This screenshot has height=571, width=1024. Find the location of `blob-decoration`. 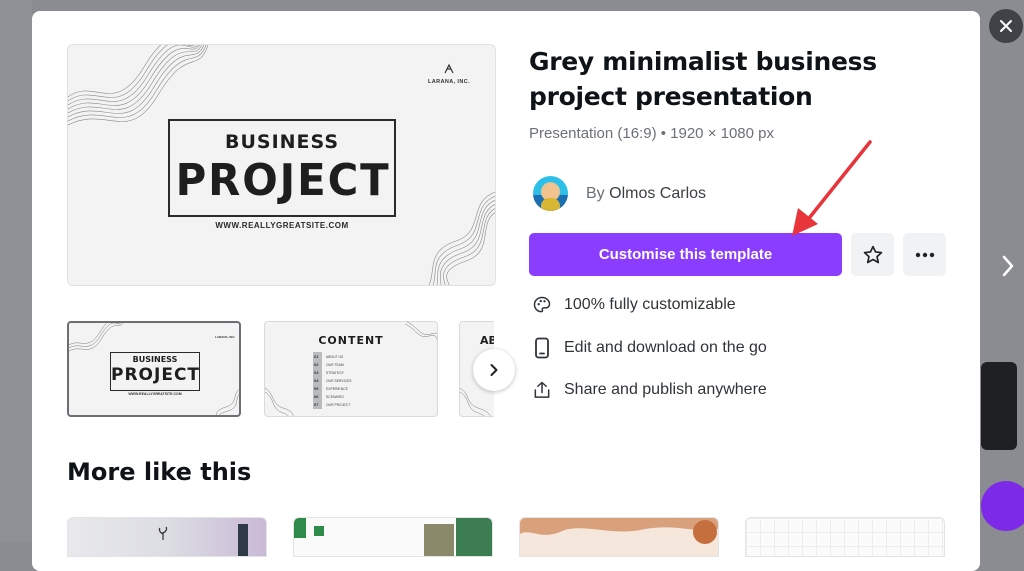

blob-decoration is located at coordinates (619, 531).